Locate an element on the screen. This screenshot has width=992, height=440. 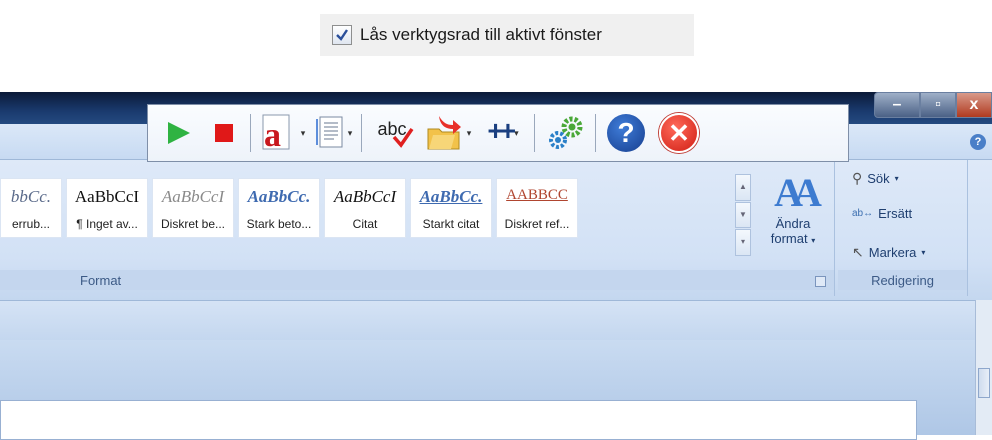
check-icon is located at coordinates (403, 138).